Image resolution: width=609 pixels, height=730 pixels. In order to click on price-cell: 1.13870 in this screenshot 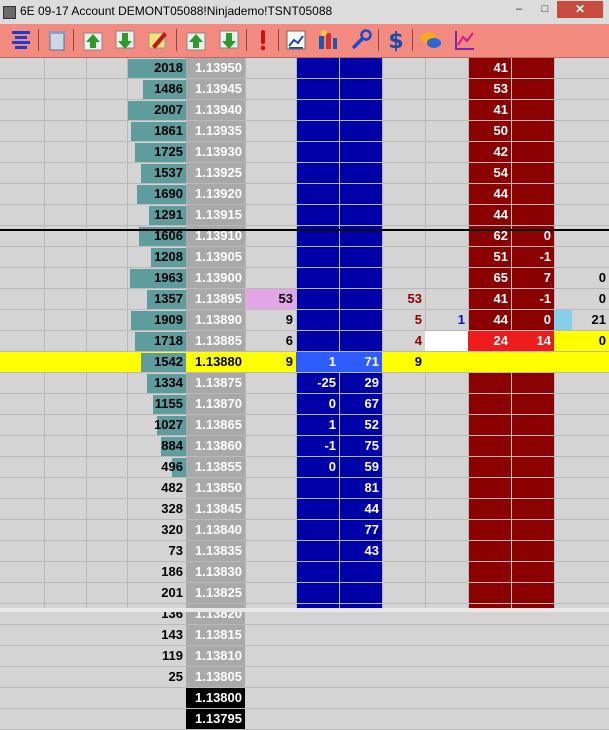, I will do `click(215, 404)`.